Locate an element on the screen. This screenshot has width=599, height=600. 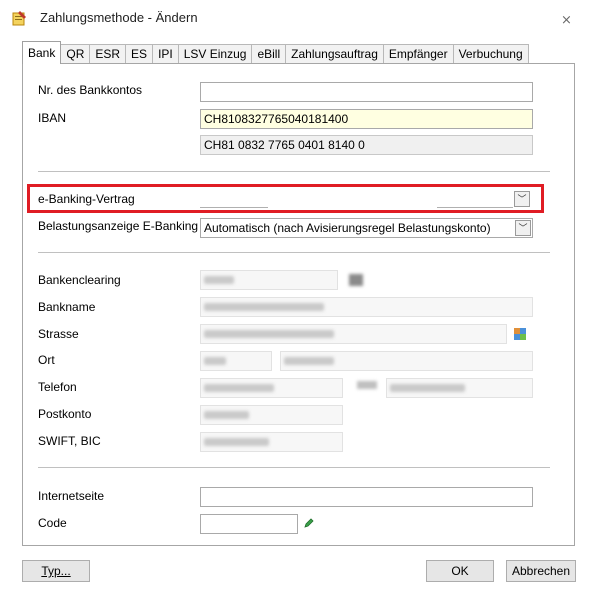
ebanking-select: ﹀ is located at coordinates (366, 199).